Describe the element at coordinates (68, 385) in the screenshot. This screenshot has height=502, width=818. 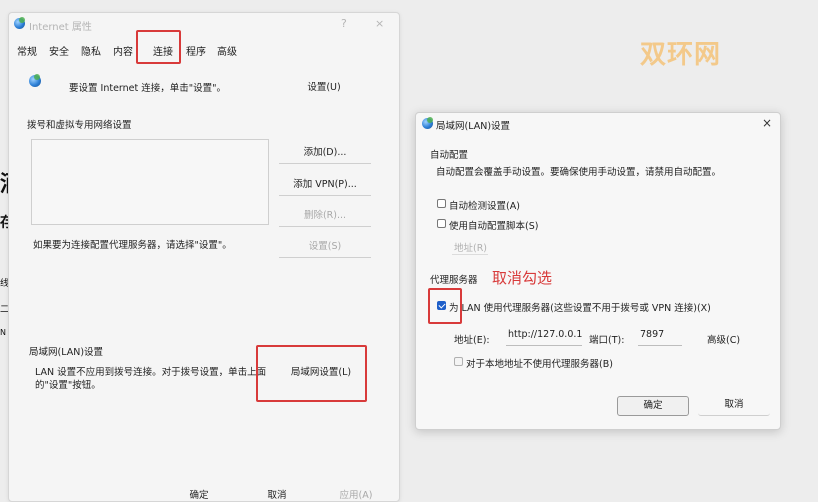
I see `lan-description-line2: 的"设置"按钮。` at that location.